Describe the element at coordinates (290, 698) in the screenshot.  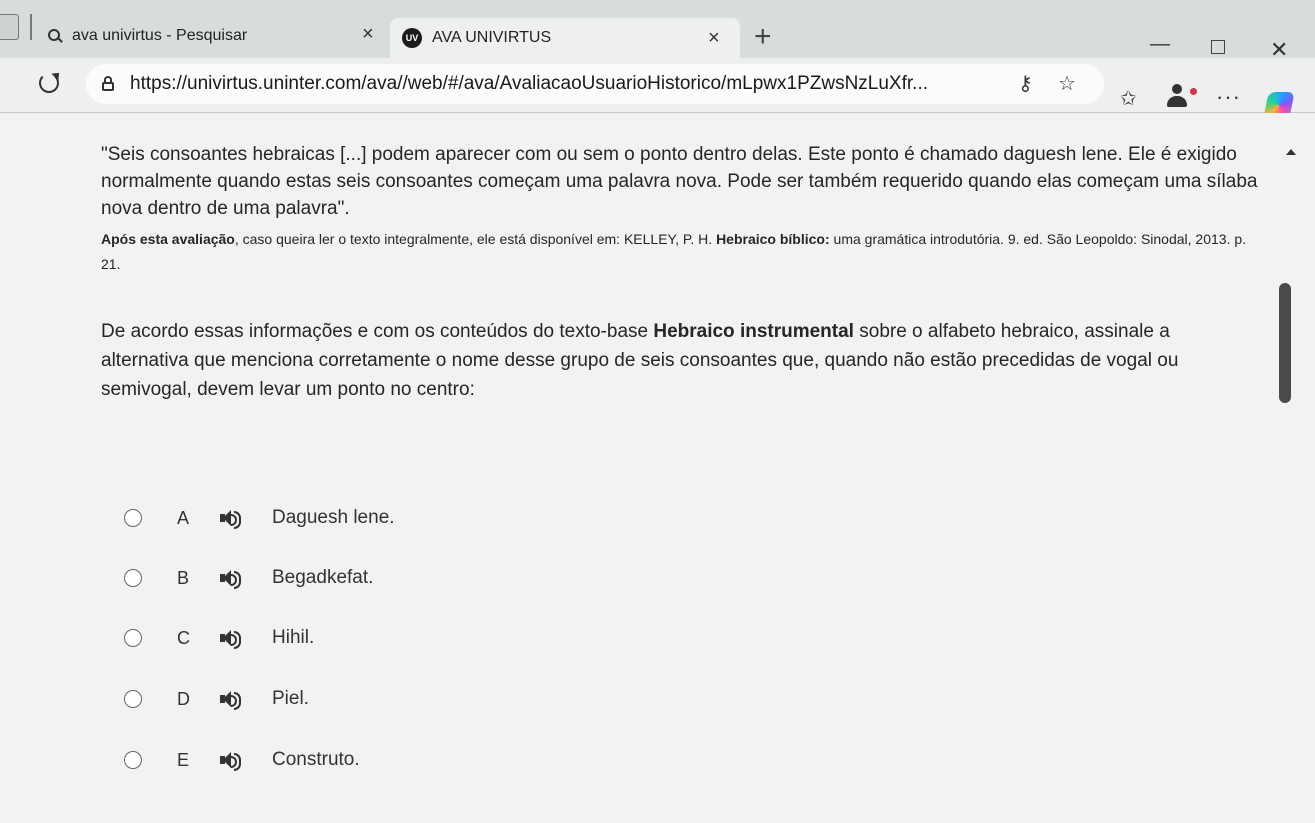
I see `option-text: Piel.` at that location.